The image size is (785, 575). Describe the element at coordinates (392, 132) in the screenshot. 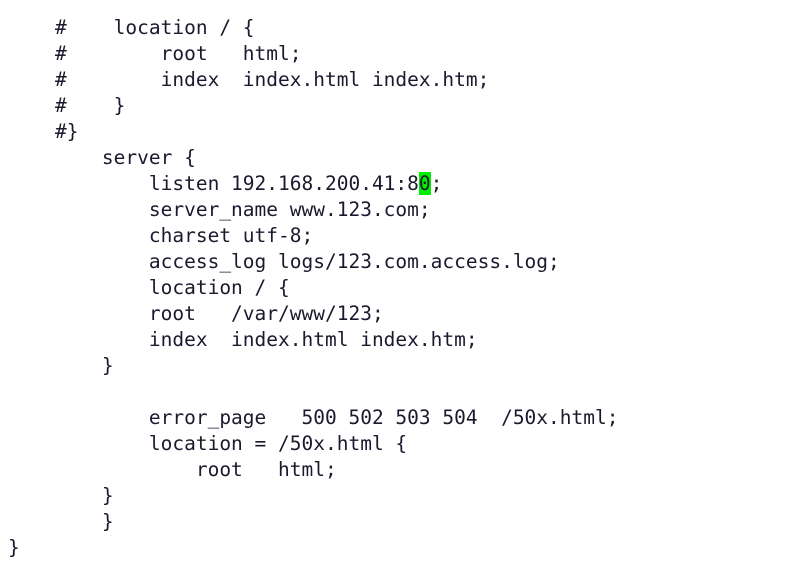

I see `code-line: #}` at that location.